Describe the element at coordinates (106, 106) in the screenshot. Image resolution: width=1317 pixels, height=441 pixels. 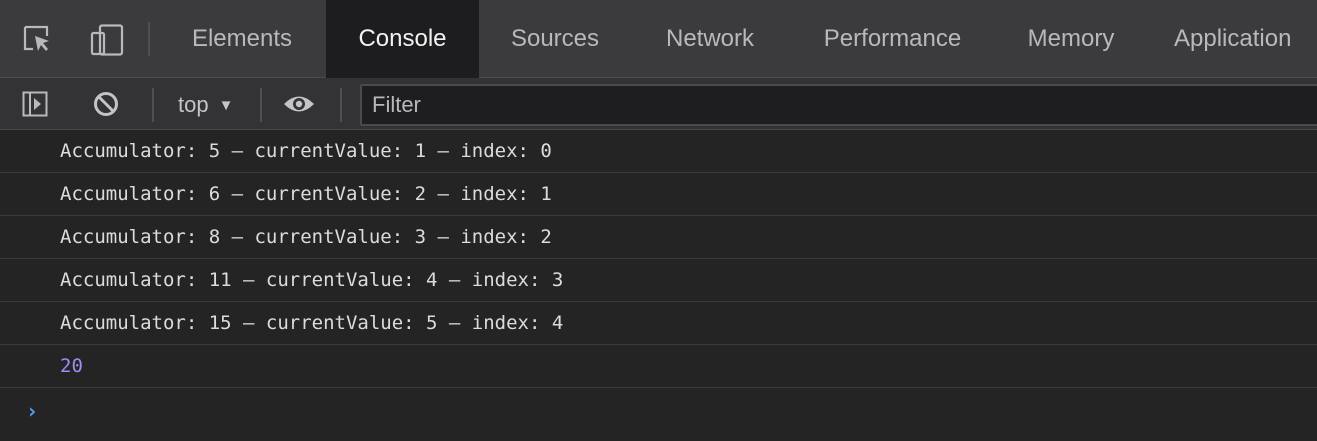
I see `clear-console-icon` at that location.